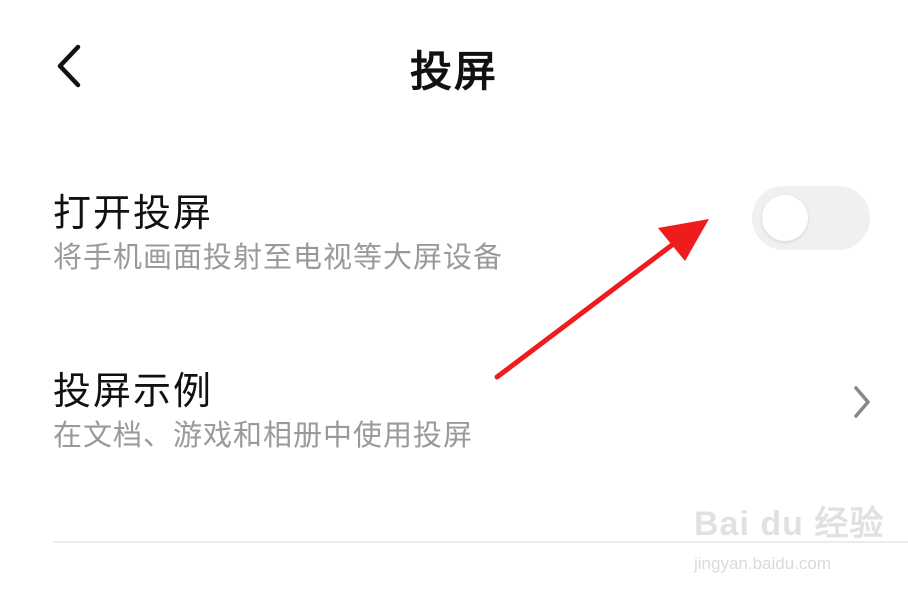 This screenshot has height=596, width=908. I want to click on setting-subtitle: 在文档、游戏和相册中使用投屏, so click(263, 435).